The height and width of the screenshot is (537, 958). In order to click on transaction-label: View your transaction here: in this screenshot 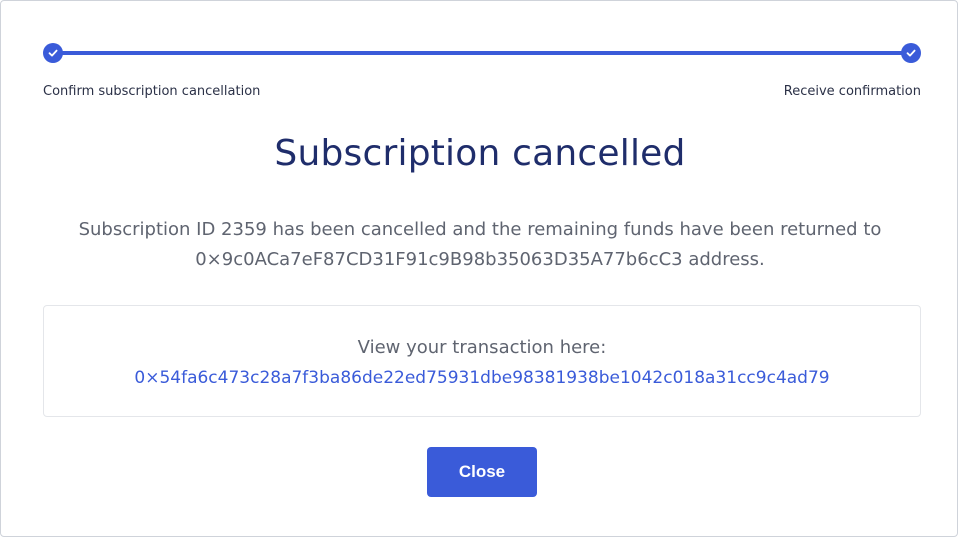, I will do `click(482, 347)`.